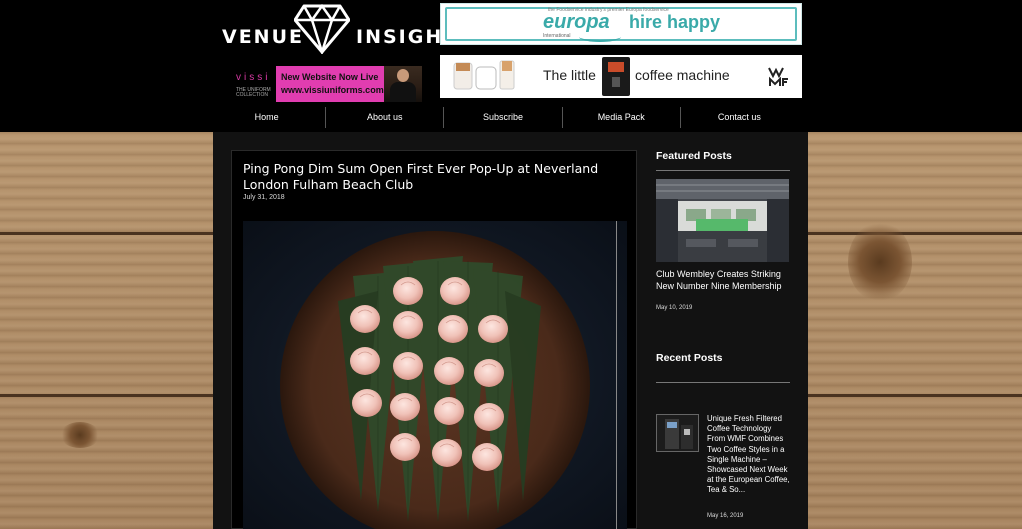 The width and height of the screenshot is (1022, 529). Describe the element at coordinates (253, 77) in the screenshot. I see `vissi-brand: vissi` at that location.